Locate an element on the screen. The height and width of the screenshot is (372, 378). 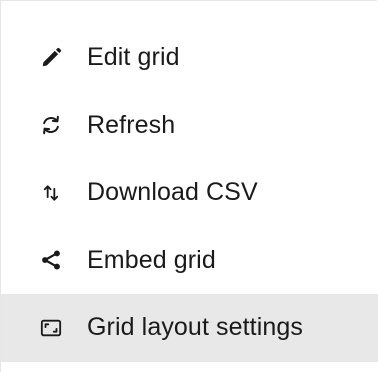
menu-item-label: Grid layout settings is located at coordinates (195, 327).